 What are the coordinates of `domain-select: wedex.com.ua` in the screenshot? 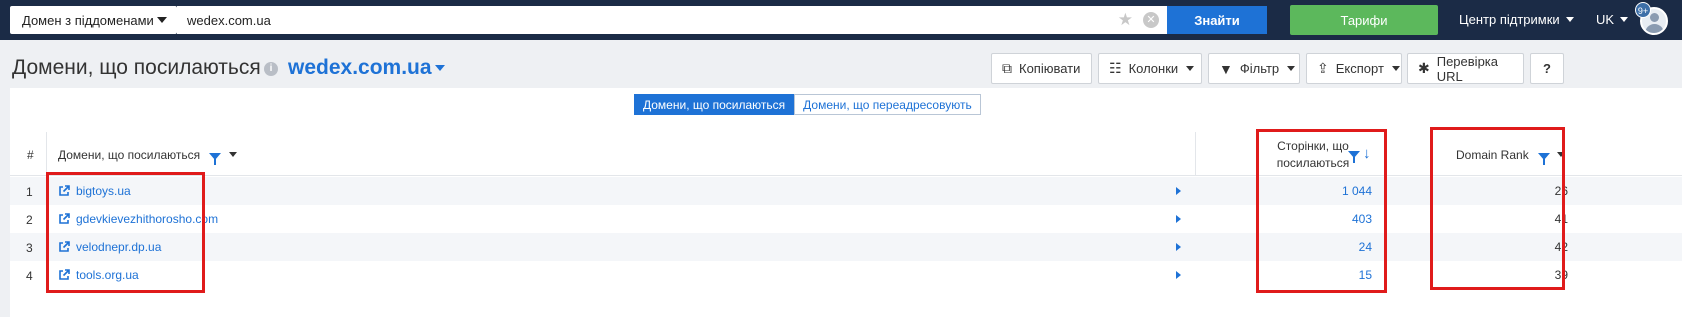 It's located at (366, 68).